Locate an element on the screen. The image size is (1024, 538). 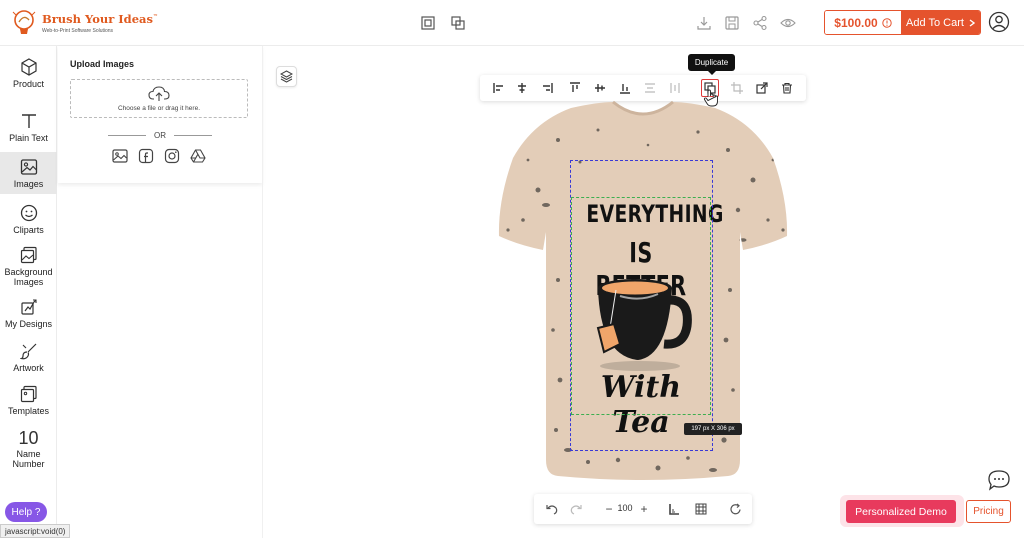
sidebar-label-product: Product is located at coordinates (28, 84).